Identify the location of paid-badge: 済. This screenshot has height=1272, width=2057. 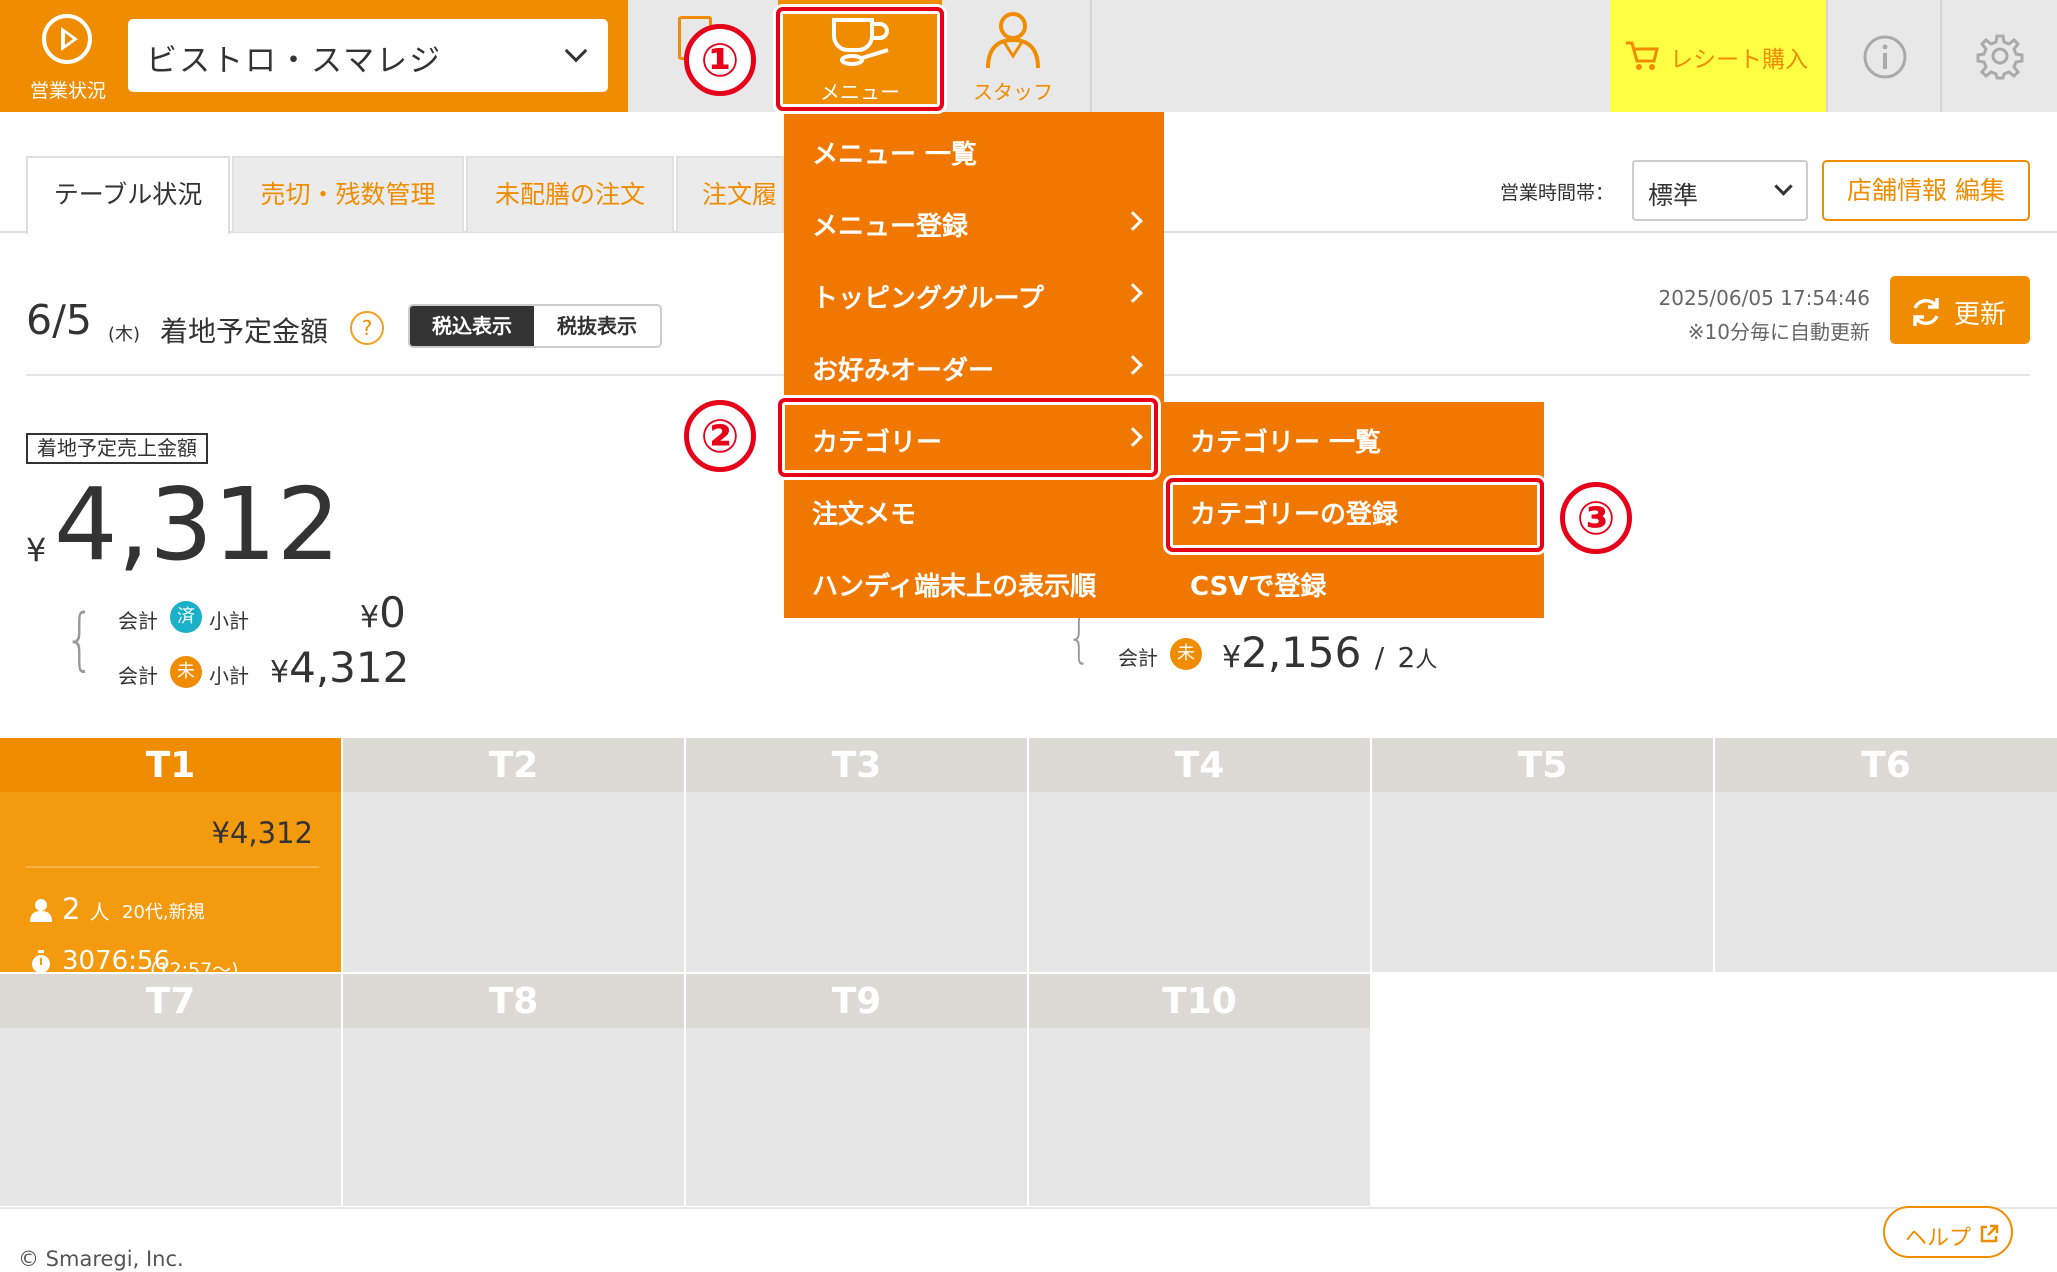
(186, 617).